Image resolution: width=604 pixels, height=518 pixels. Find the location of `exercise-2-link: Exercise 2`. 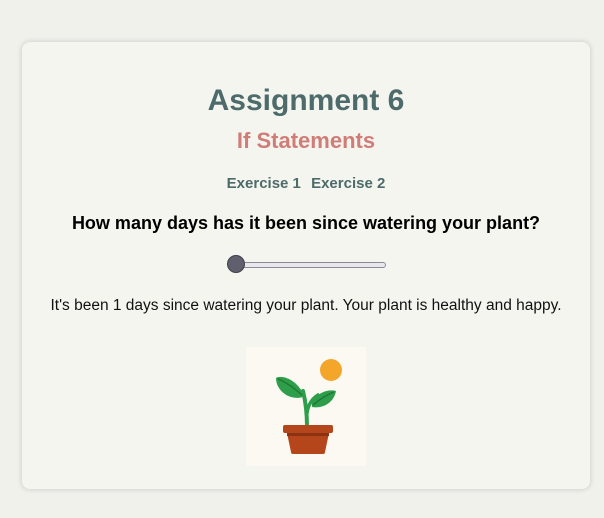

exercise-2-link: Exercise 2 is located at coordinates (348, 183).